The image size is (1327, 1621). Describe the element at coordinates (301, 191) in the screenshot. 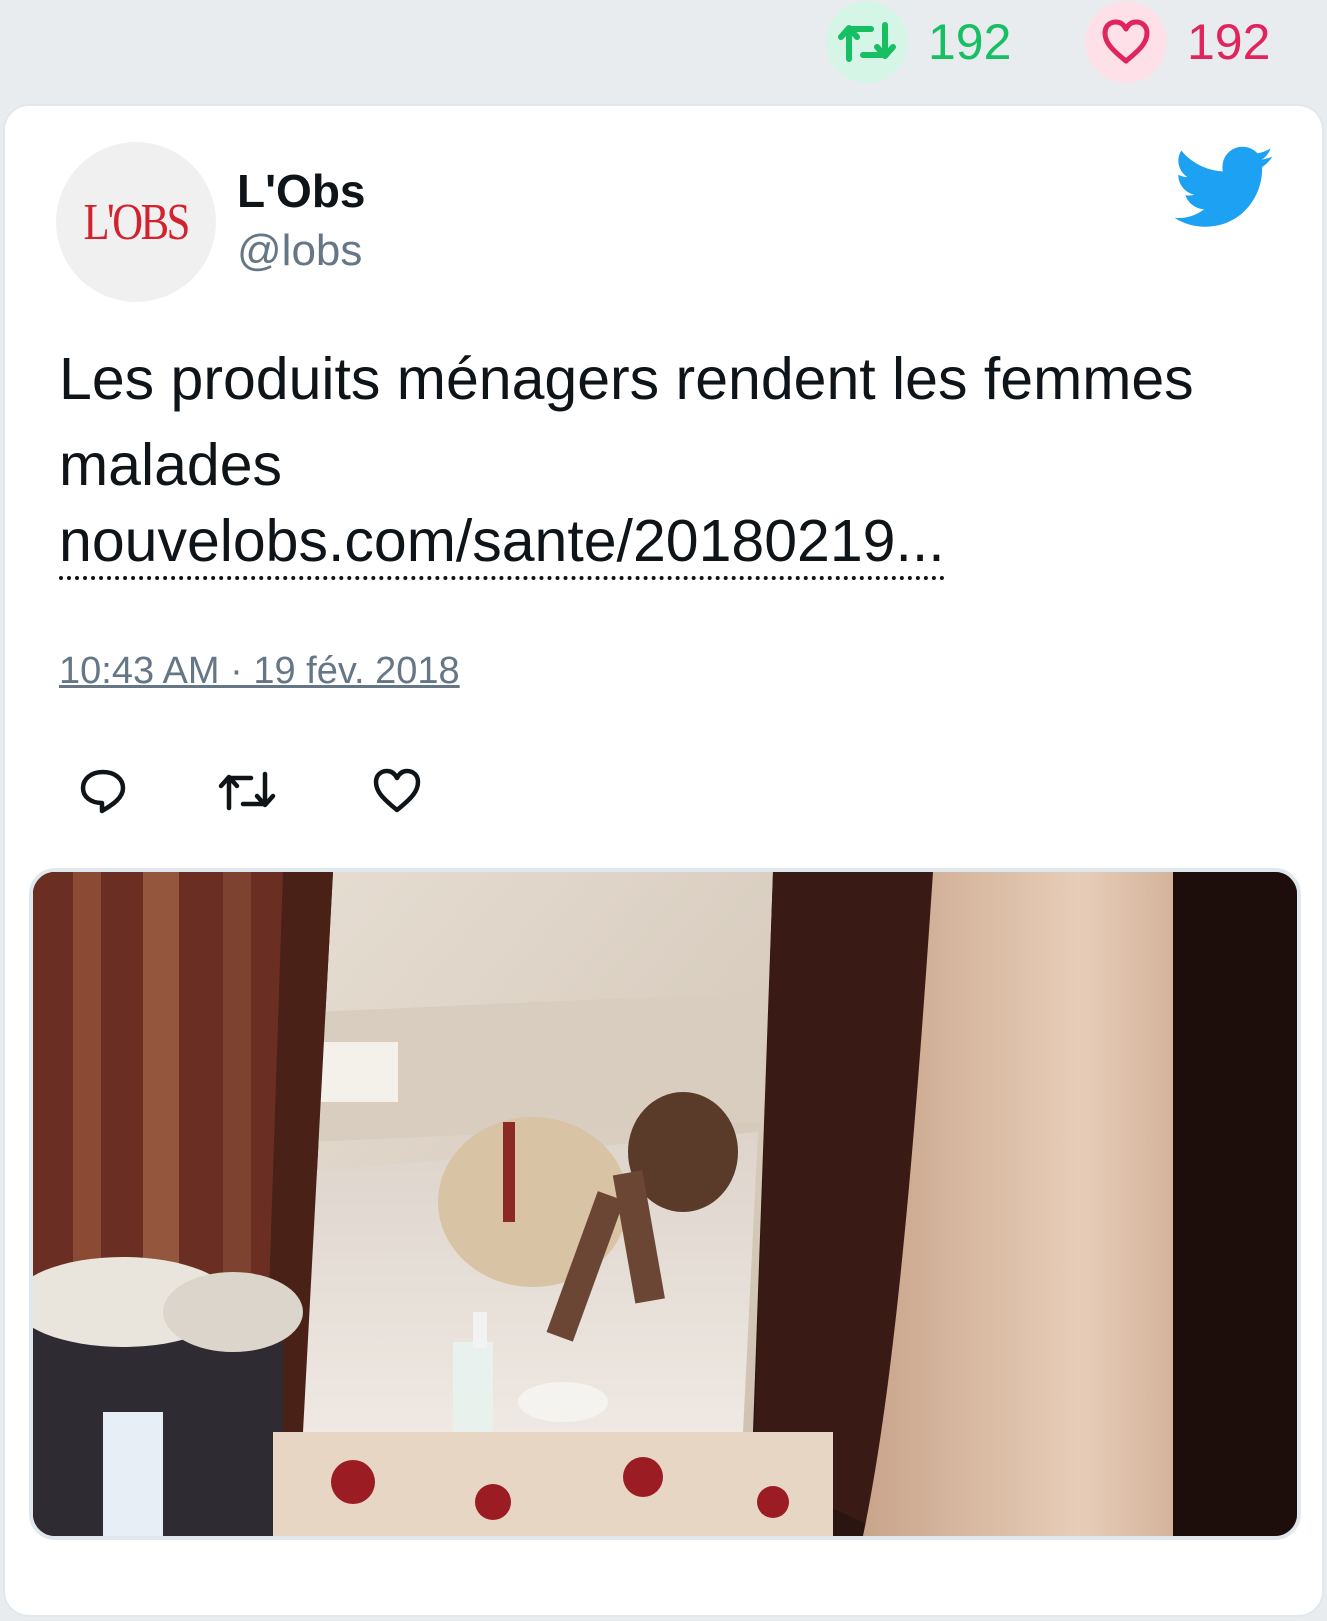

I see `author-name: L'Obs` at that location.